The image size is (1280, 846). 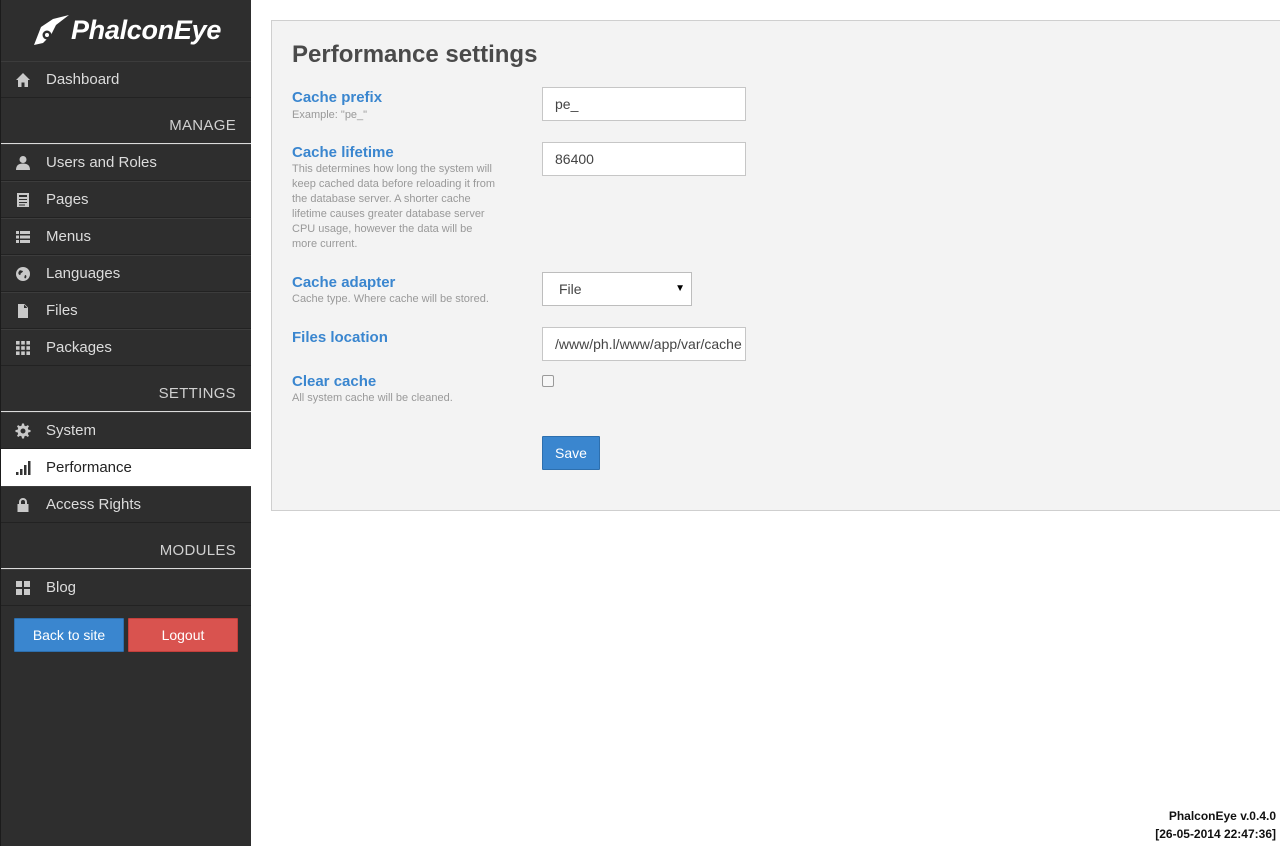 I want to click on files-location-label: Files location, so click(x=340, y=337).